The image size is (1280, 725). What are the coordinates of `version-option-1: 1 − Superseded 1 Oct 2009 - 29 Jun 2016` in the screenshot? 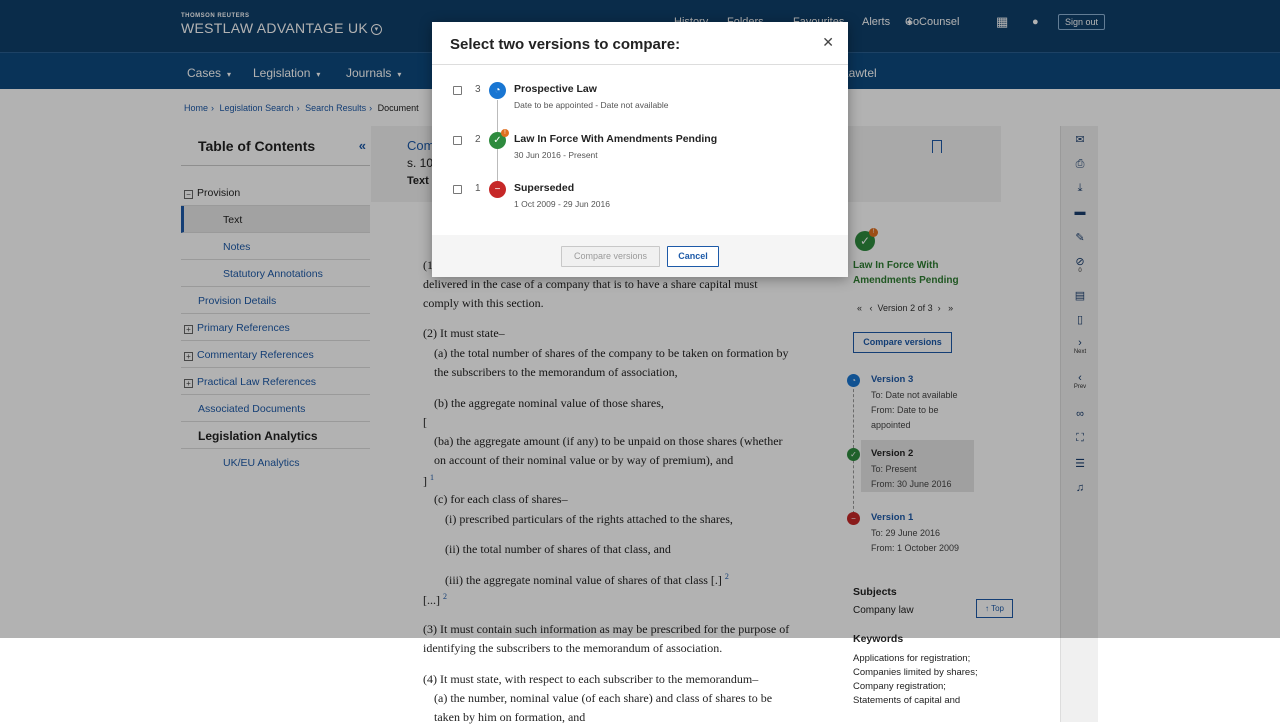 It's located at (640, 208).